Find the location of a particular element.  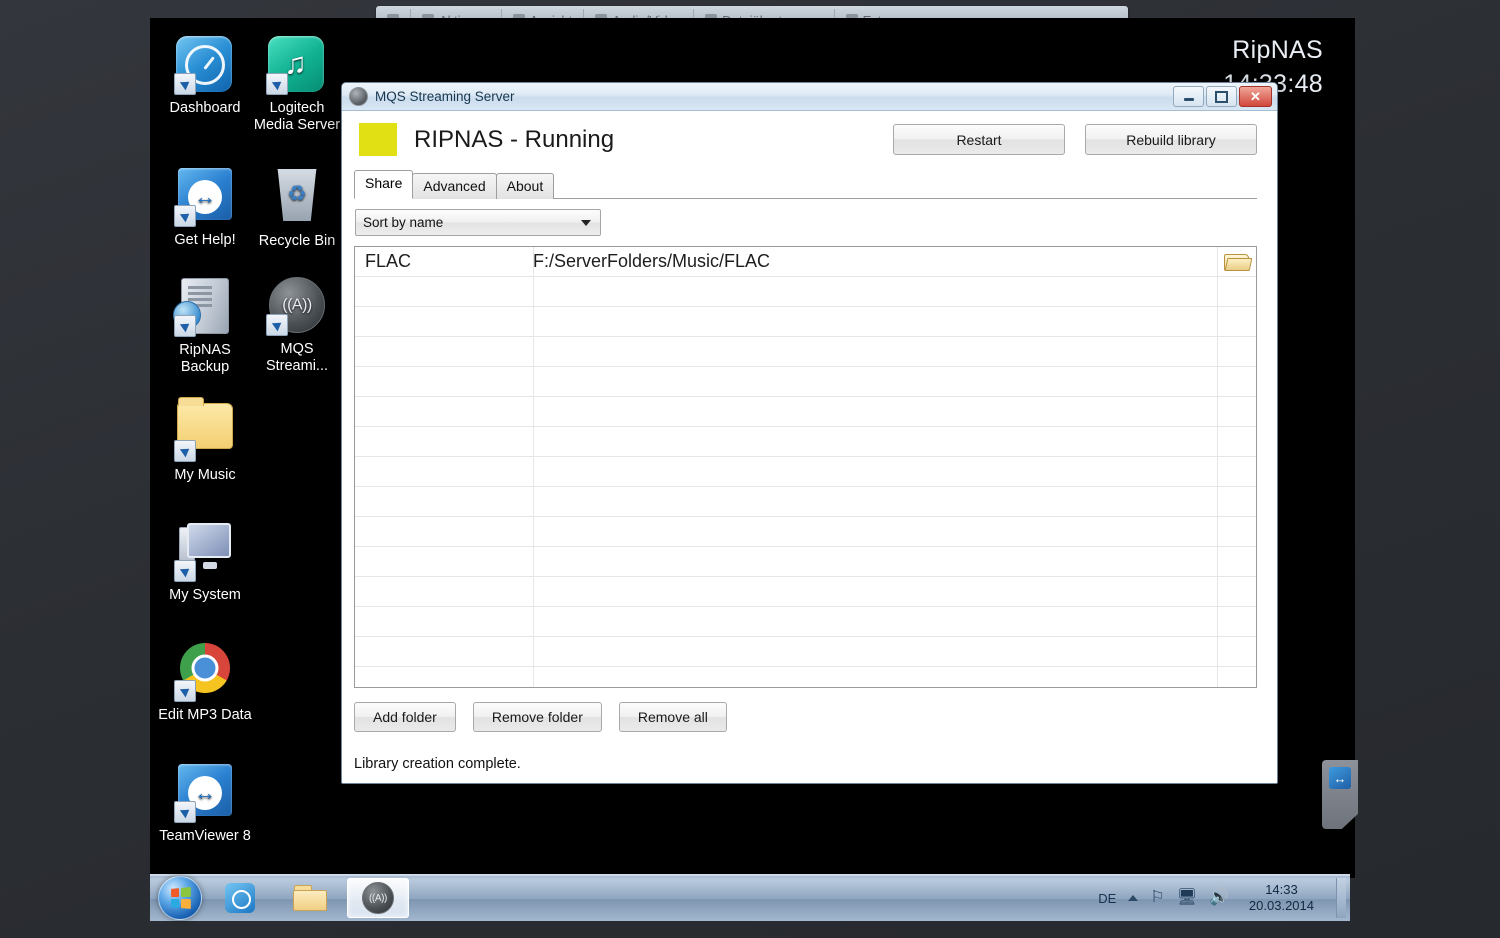

my-system-icon is located at coordinates (204, 552).